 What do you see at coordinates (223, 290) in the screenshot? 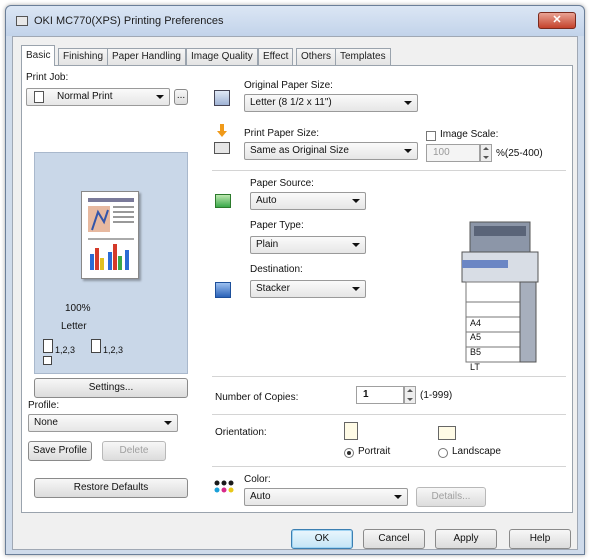
I see `output-bin-icon` at bounding box center [223, 290].